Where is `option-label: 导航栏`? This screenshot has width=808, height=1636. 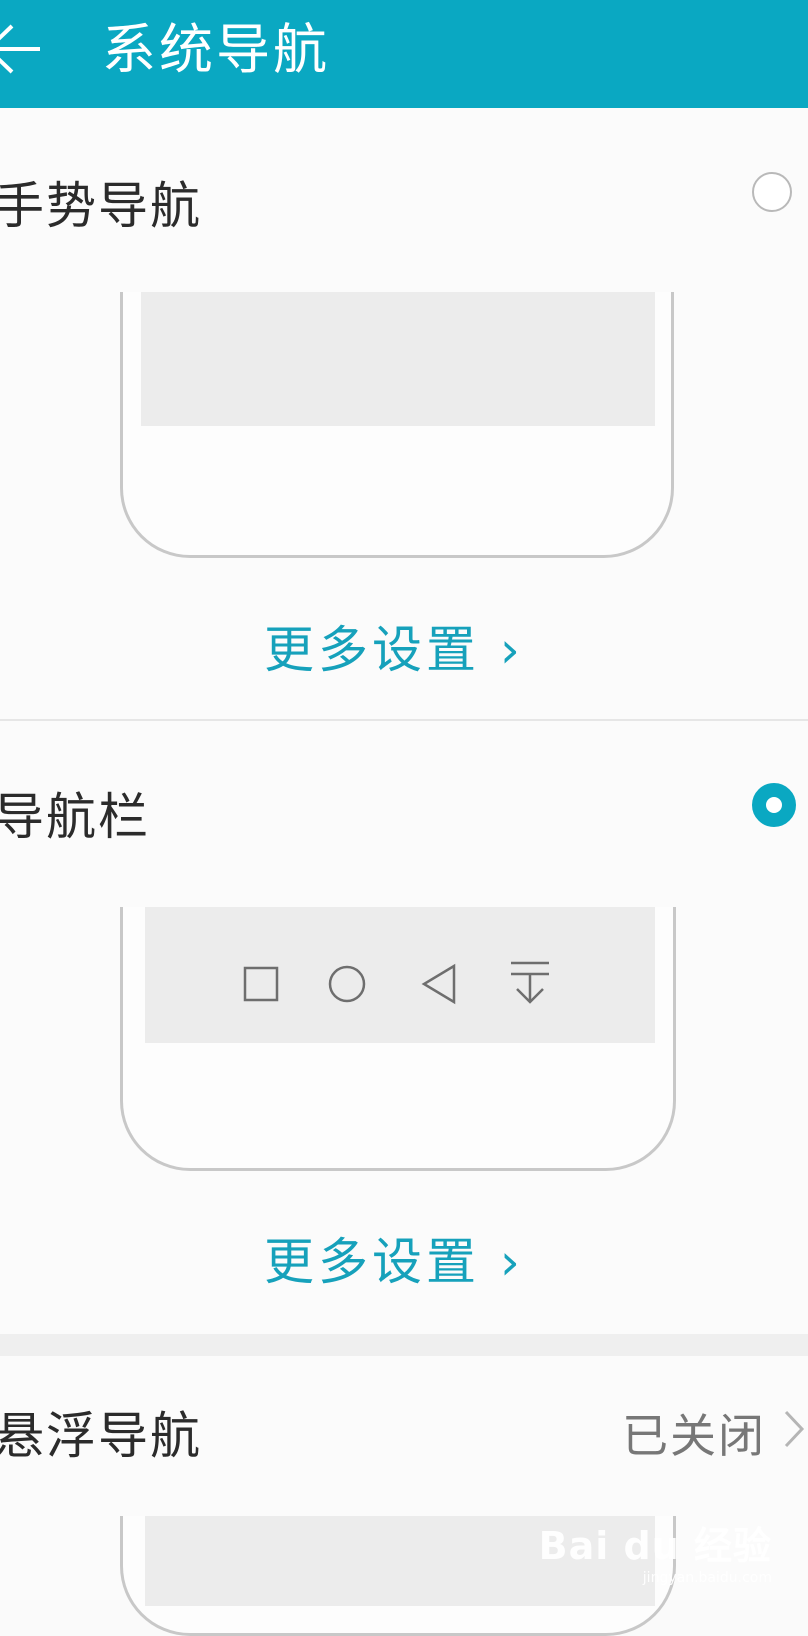 option-label: 导航栏 is located at coordinates (75, 817).